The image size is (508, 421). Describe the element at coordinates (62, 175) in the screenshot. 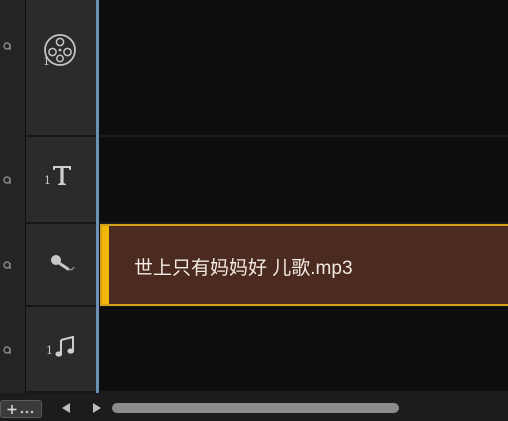

I see `title-t-icon` at that location.